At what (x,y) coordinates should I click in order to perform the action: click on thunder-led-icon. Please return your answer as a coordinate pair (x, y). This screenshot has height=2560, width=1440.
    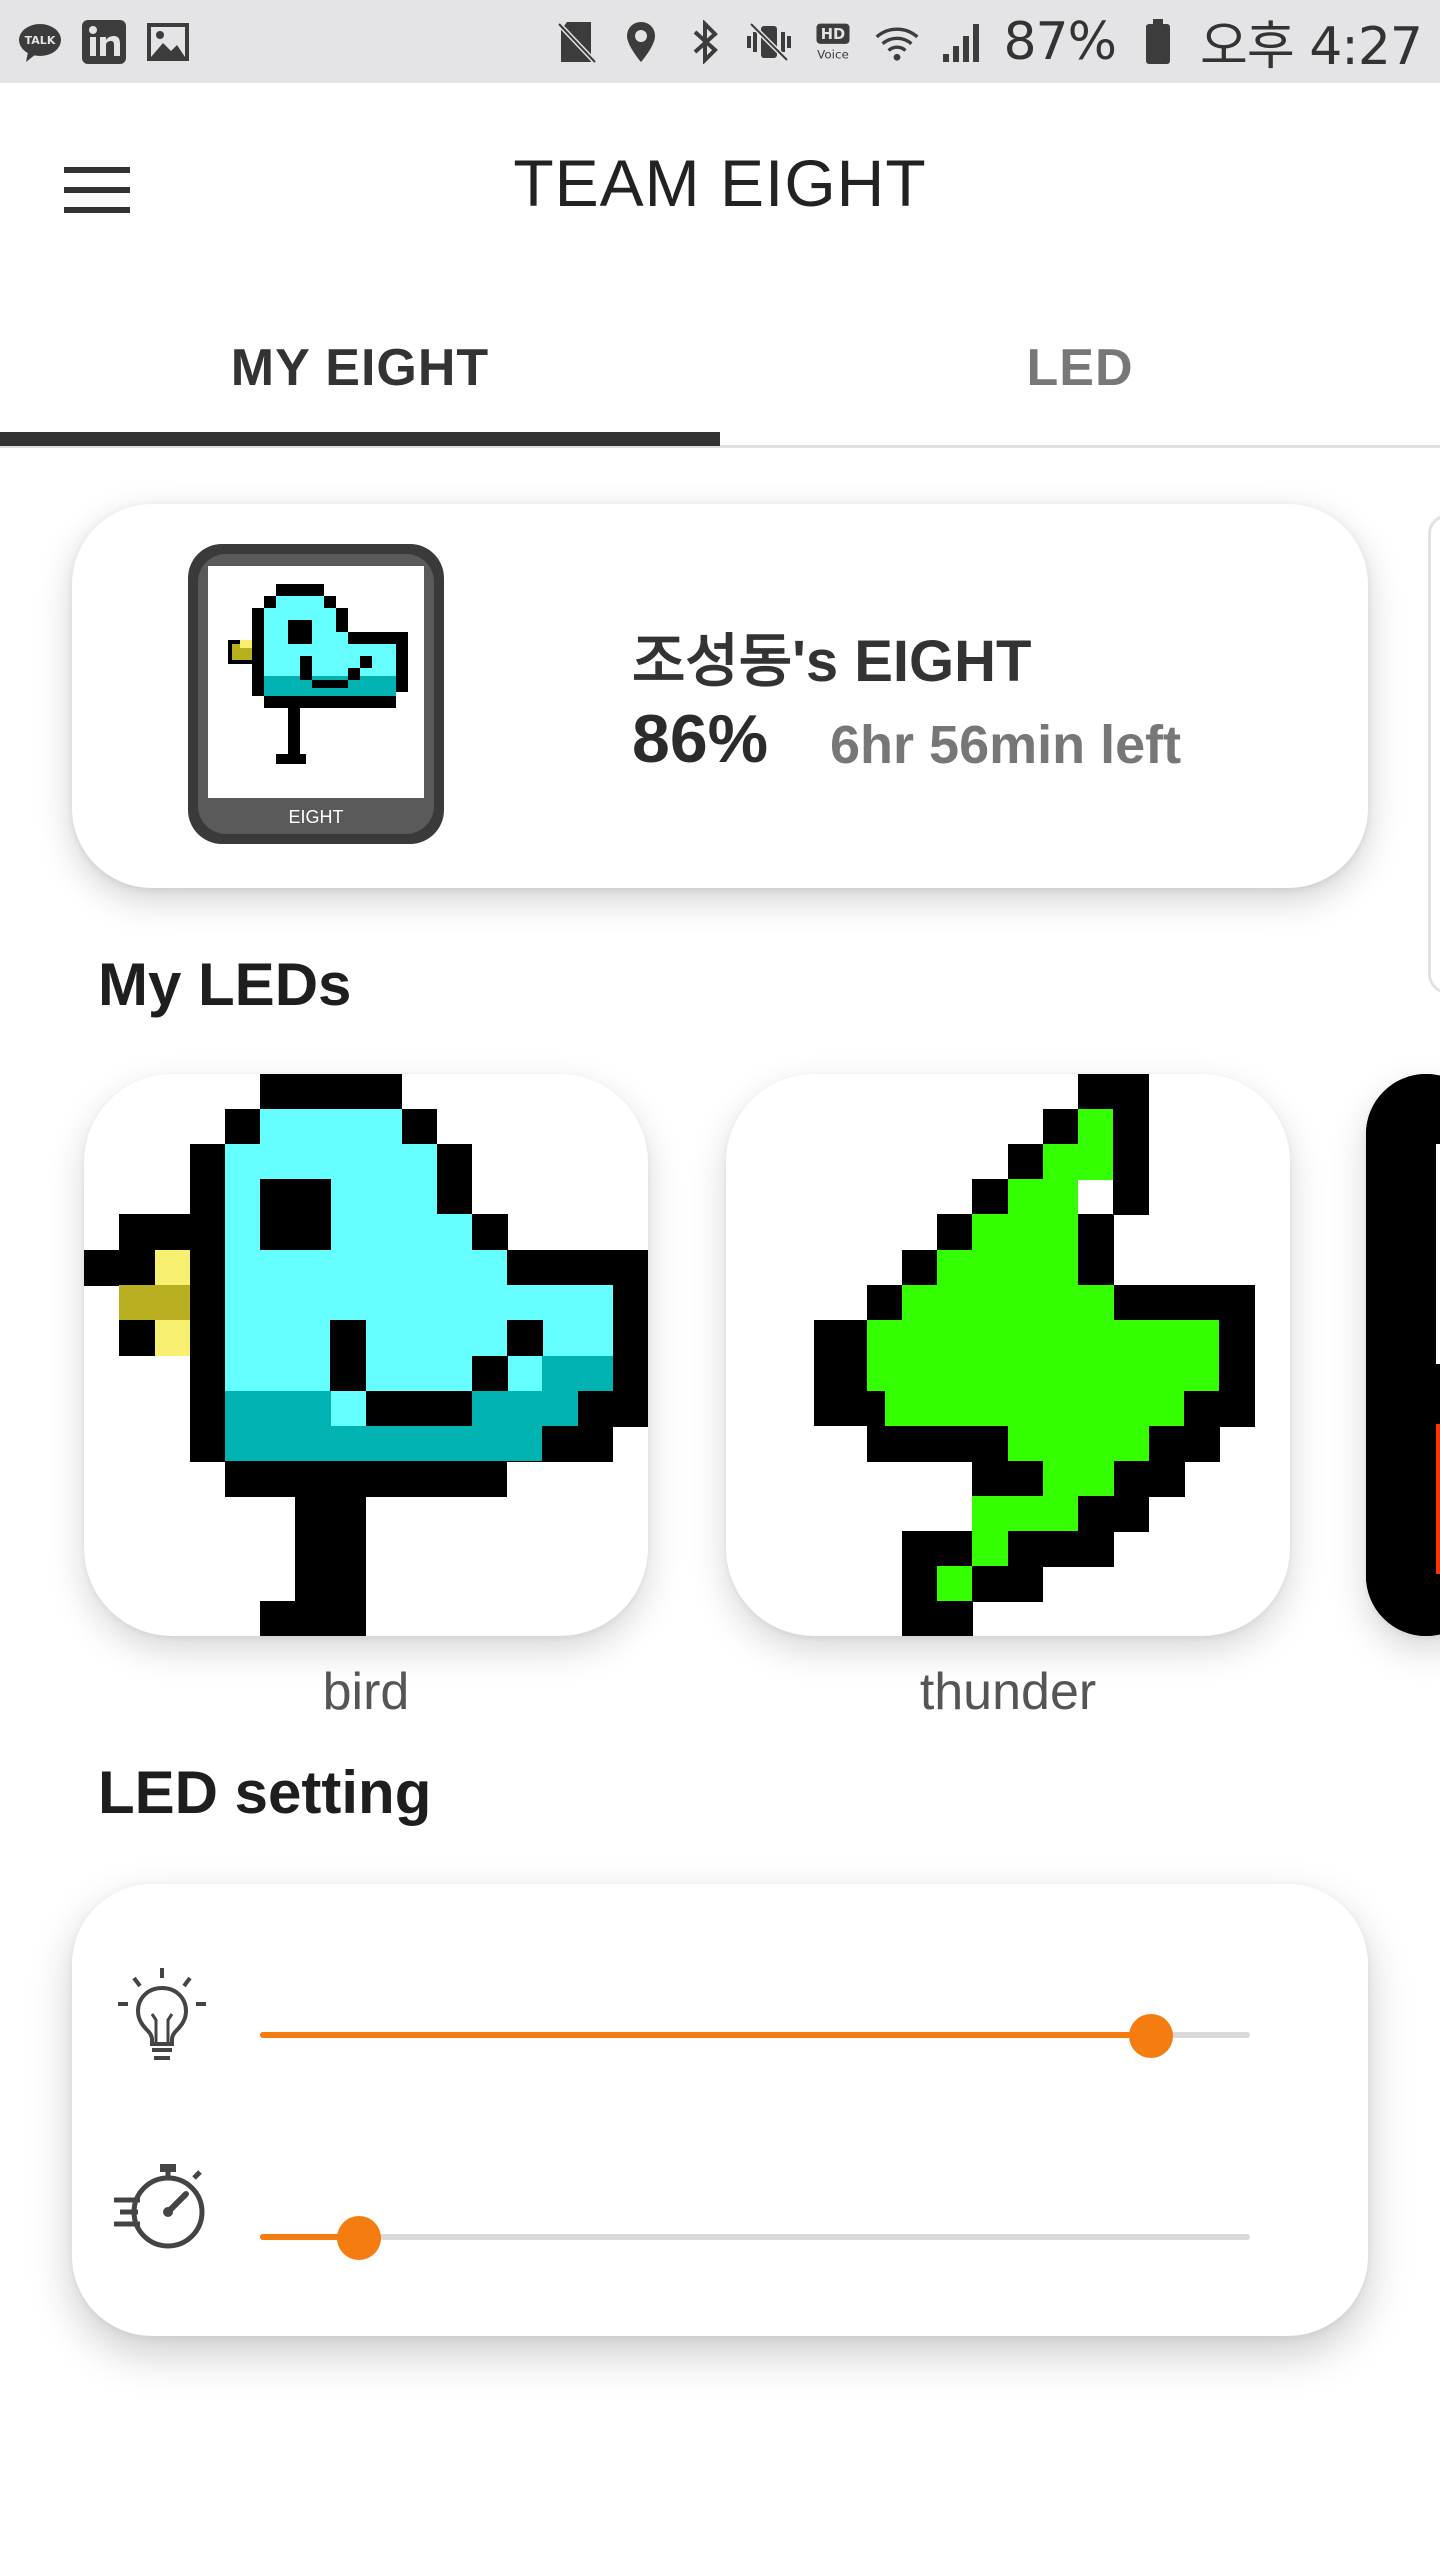
    Looking at the image, I should click on (1034, 1355).